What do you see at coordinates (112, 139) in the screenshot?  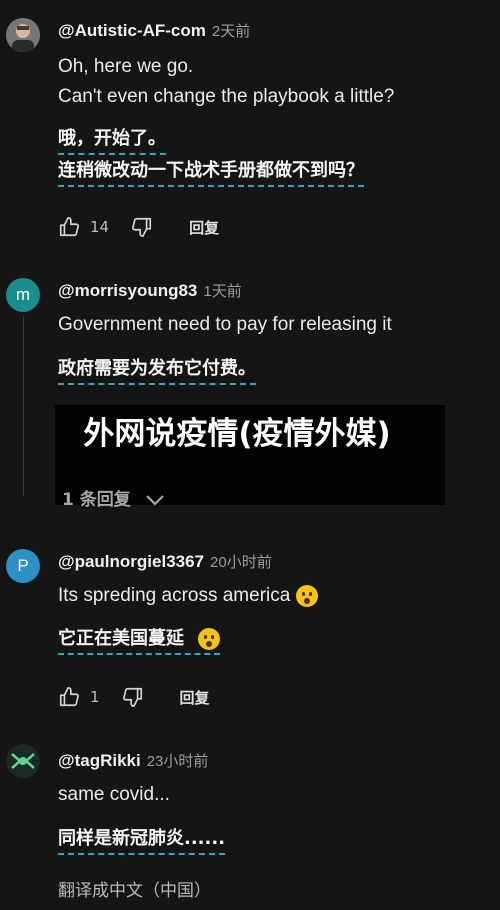 I see `translation-line: 哦，开始了。` at bounding box center [112, 139].